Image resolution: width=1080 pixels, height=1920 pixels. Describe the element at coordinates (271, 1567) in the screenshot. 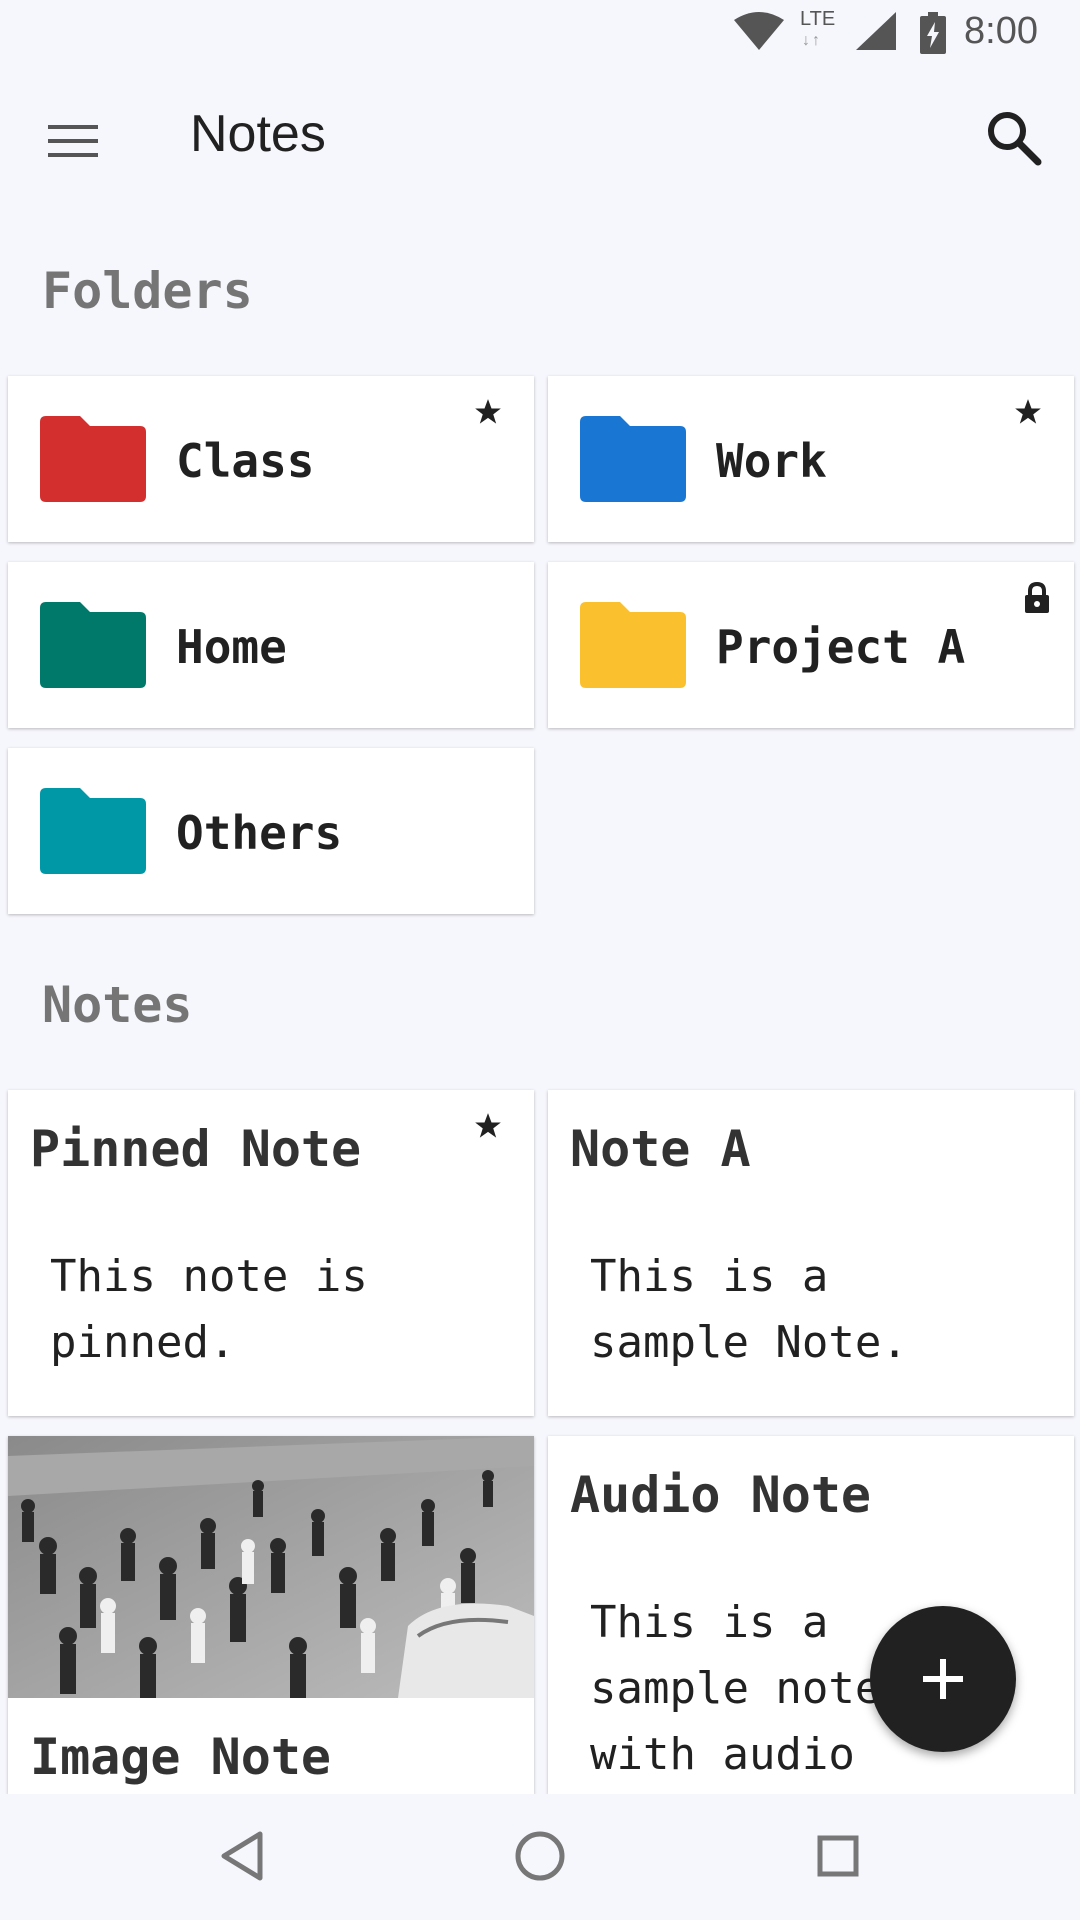

I see `note-image` at that location.